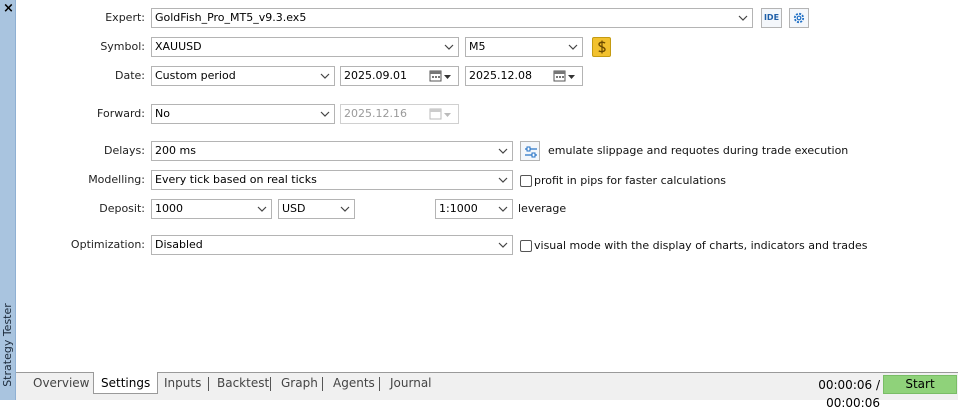  What do you see at coordinates (175, 150) in the screenshot?
I see `delays-value: 200 ms` at bounding box center [175, 150].